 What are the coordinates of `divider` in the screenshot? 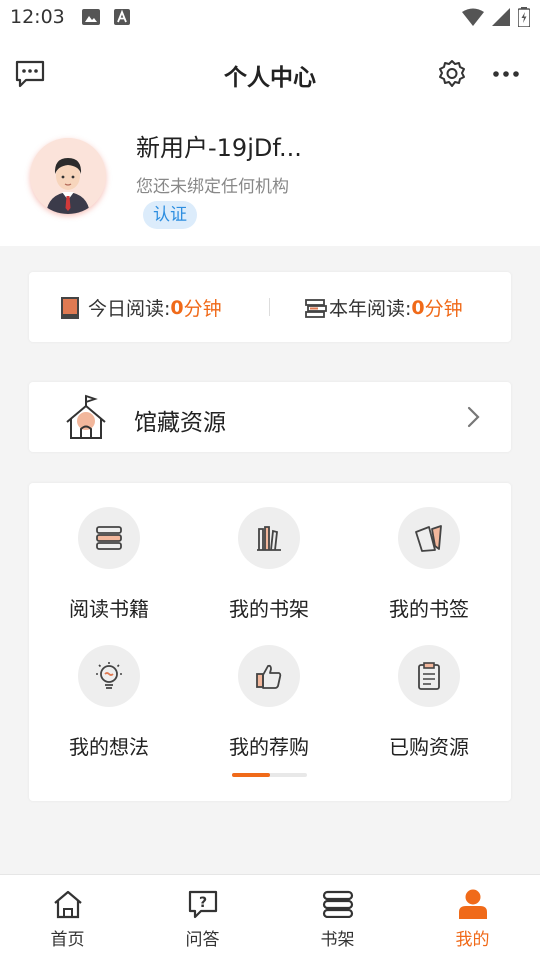 It's located at (269, 307).